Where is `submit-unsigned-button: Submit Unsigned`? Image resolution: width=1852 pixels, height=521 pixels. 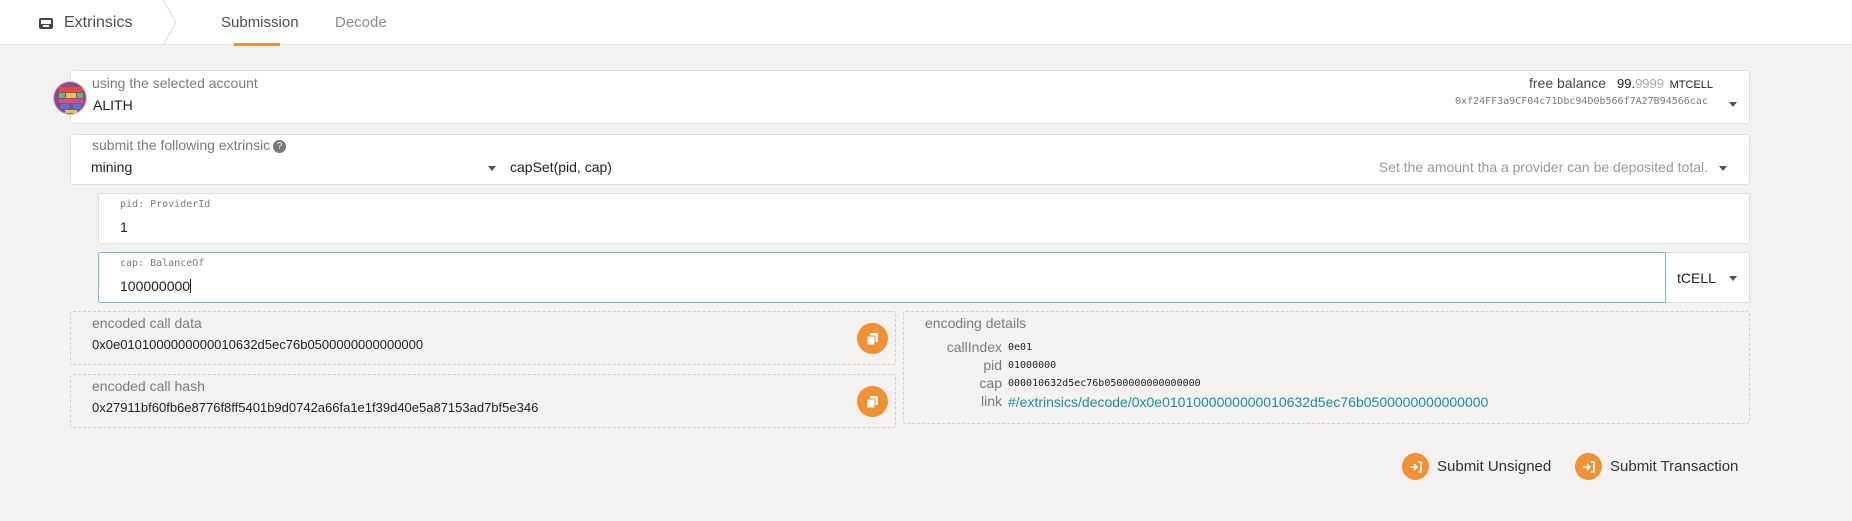
submit-unsigned-button: Submit Unsigned is located at coordinates (1476, 466).